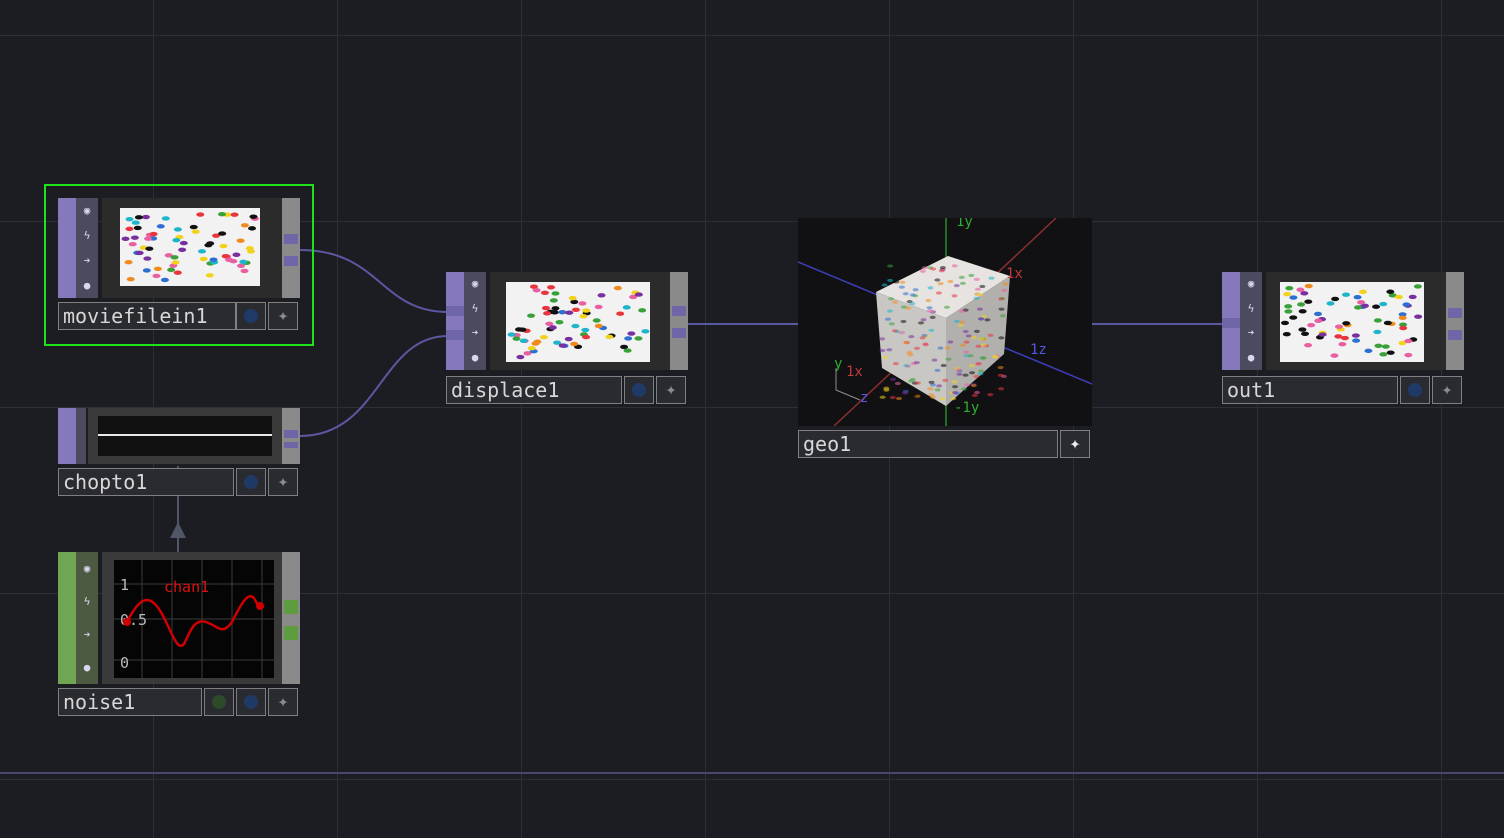  What do you see at coordinates (146, 482) in the screenshot?
I see `node-label: chopto1` at bounding box center [146, 482].